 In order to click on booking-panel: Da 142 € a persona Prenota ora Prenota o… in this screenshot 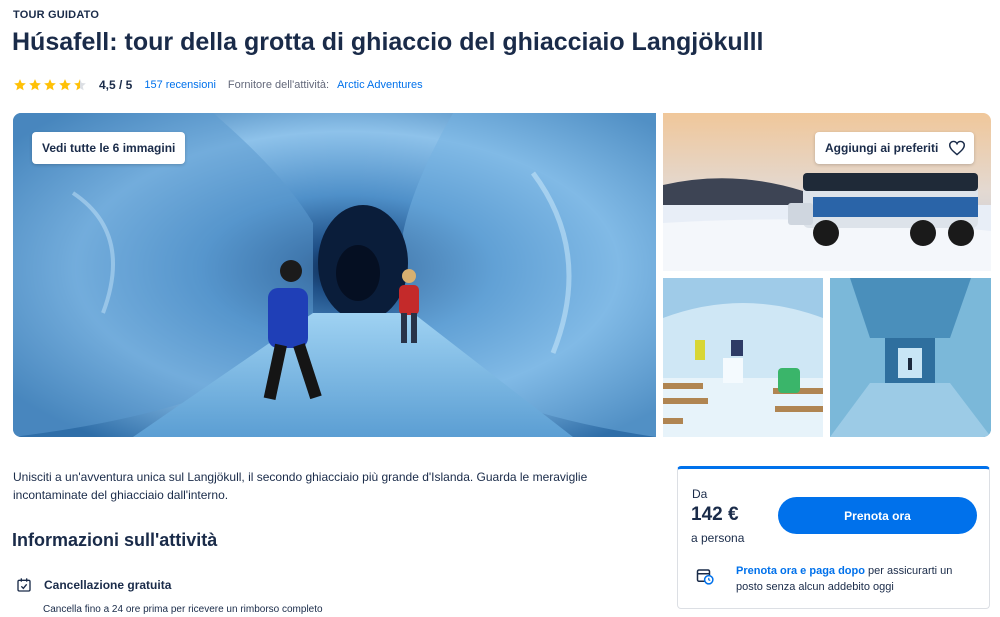, I will do `click(833, 537)`.